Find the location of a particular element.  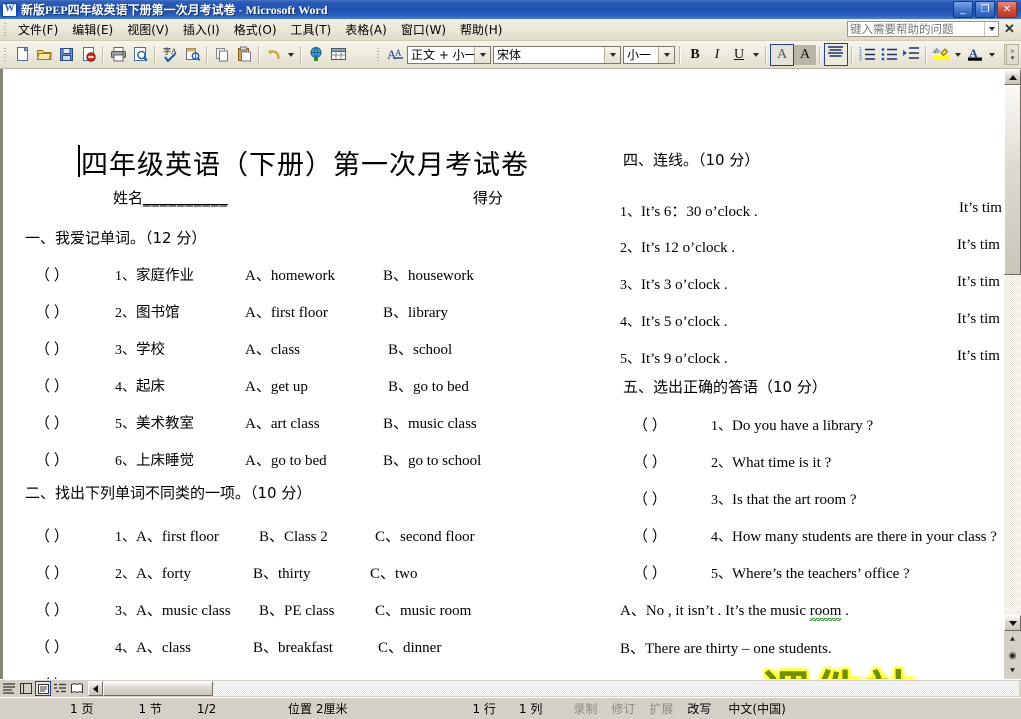

toolbar-gripper-standard-icon is located at coordinates (5, 54).